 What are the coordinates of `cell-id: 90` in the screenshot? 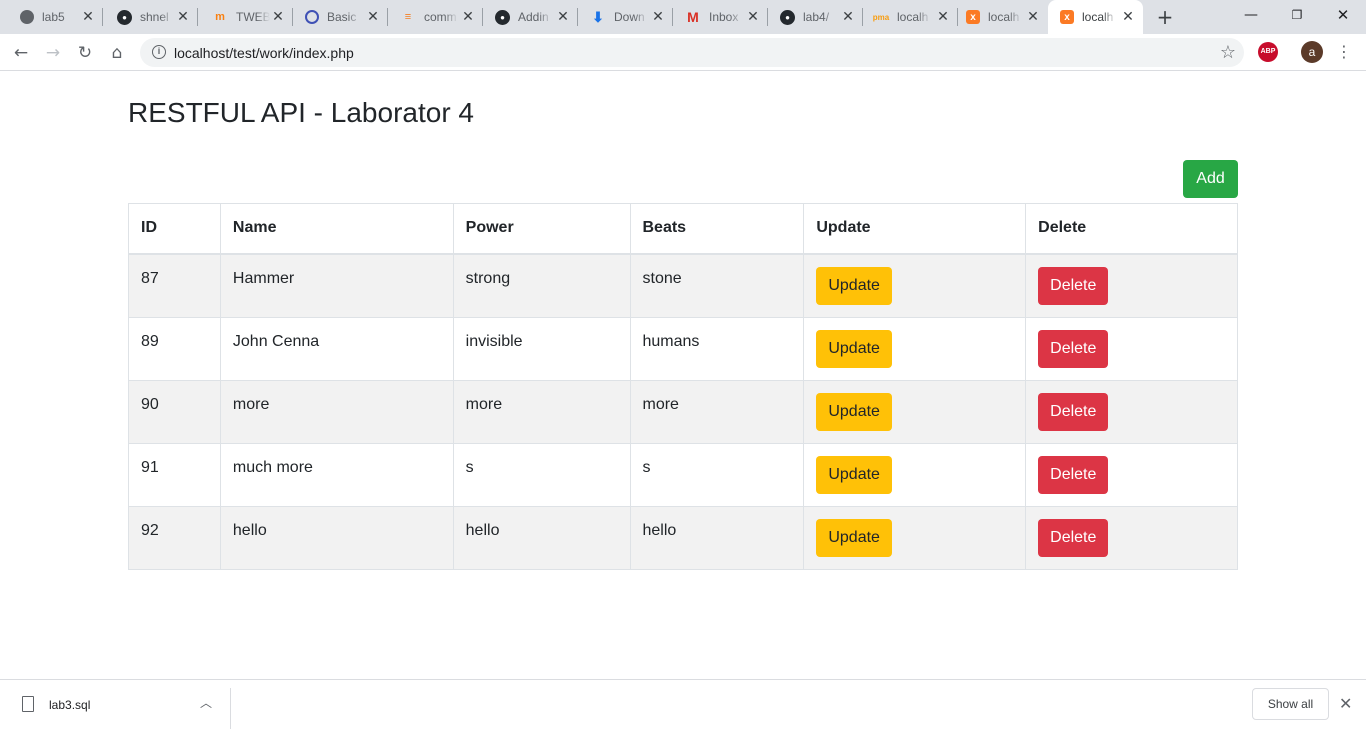 It's located at (174, 411).